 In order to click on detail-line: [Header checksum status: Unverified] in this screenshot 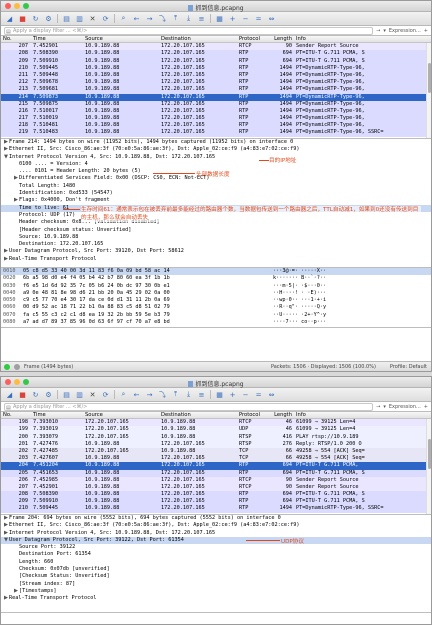, I will do `click(216, 230)`.